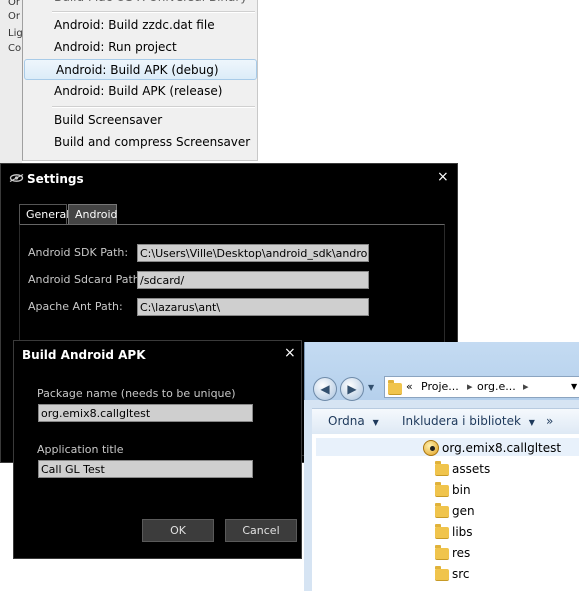 Image resolution: width=579 pixels, height=591 pixels. What do you see at coordinates (55, 179) in the screenshot?
I see `settings-title: Settings` at bounding box center [55, 179].